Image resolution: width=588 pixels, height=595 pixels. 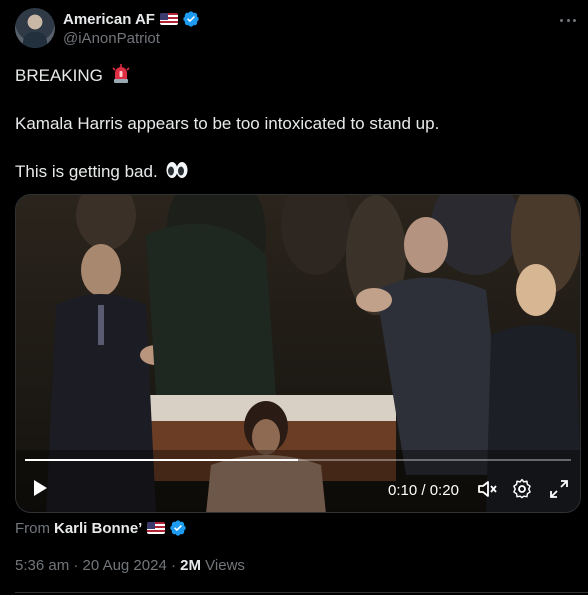 I want to click on source-attribution: From Karli Bonne’, so click(x=101, y=528).